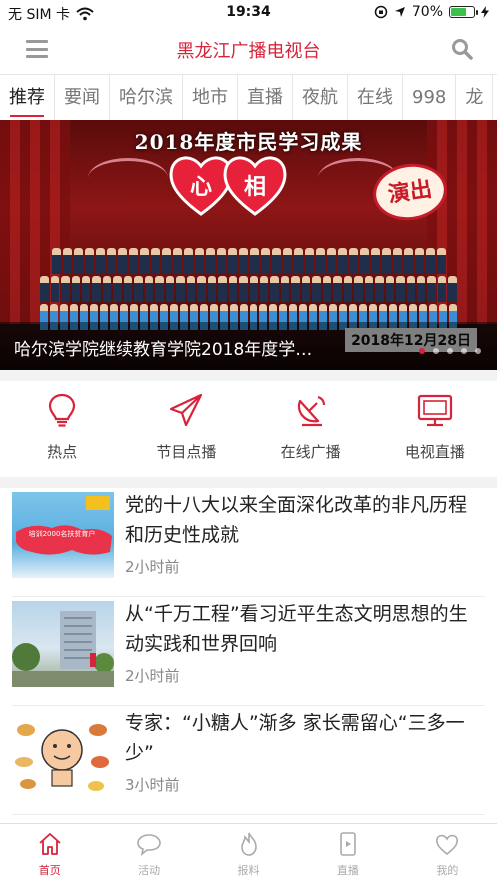  I want to click on heart-char-2: 相, so click(255, 187).